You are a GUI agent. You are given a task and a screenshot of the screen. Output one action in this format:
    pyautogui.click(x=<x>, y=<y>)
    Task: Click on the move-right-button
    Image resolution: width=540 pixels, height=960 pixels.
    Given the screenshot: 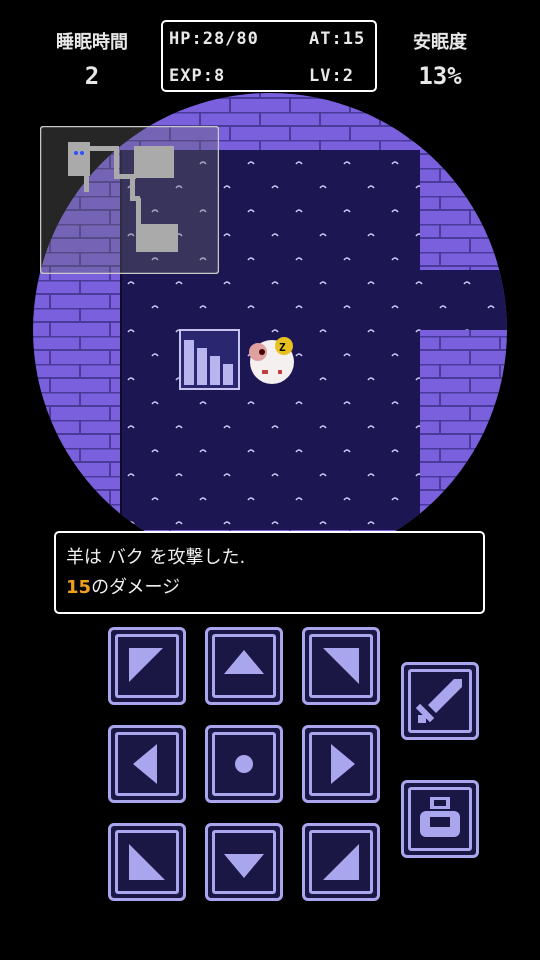 What is the action you would take?
    pyautogui.click(x=341, y=764)
    